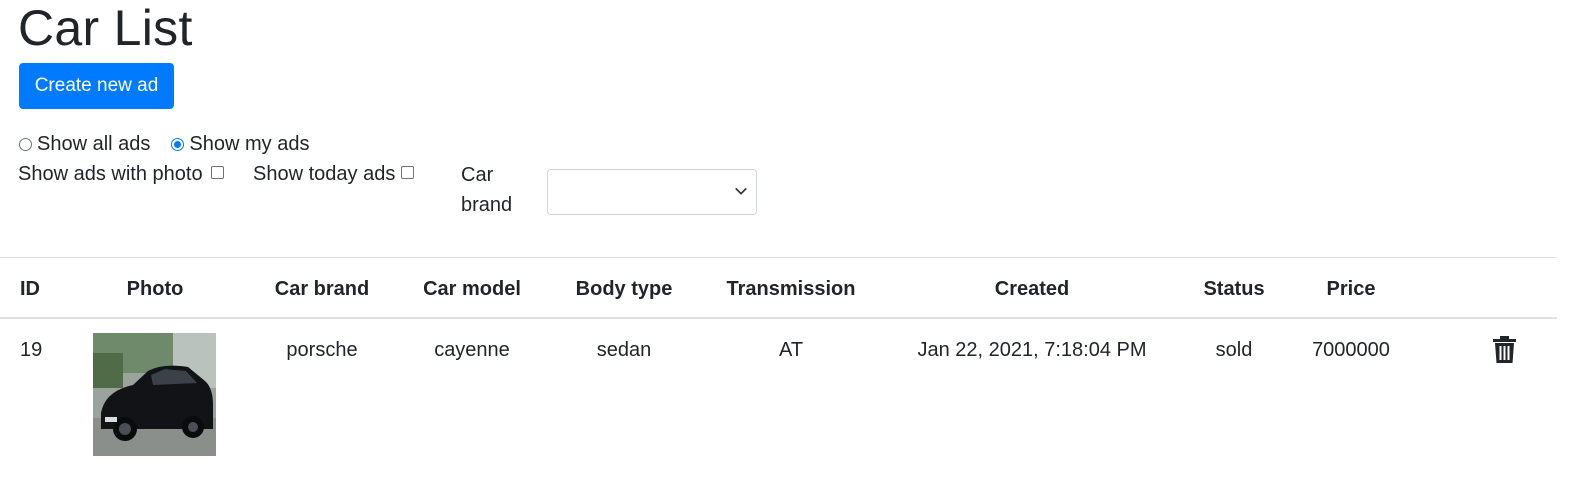  Describe the element at coordinates (105, 28) in the screenshot. I see `page-title: Car List` at that location.